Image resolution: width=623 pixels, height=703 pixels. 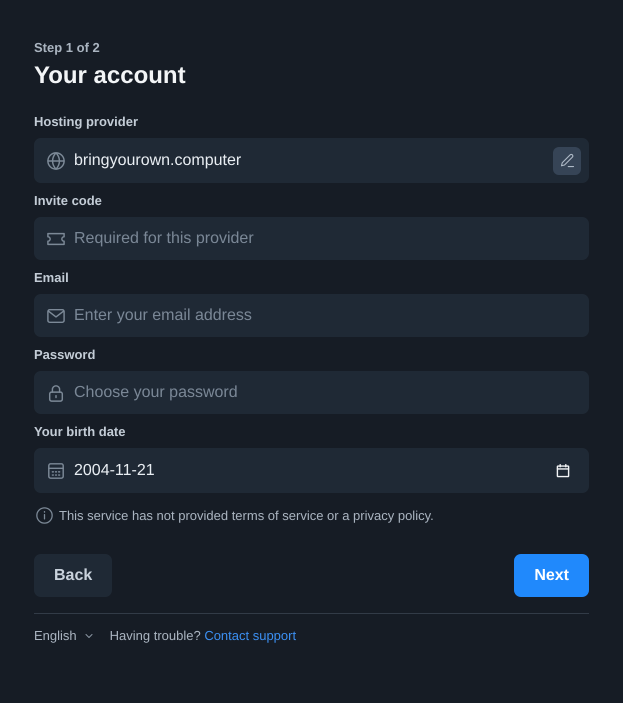 What do you see at coordinates (311, 392) in the screenshot?
I see `input-field: Choose your password` at bounding box center [311, 392].